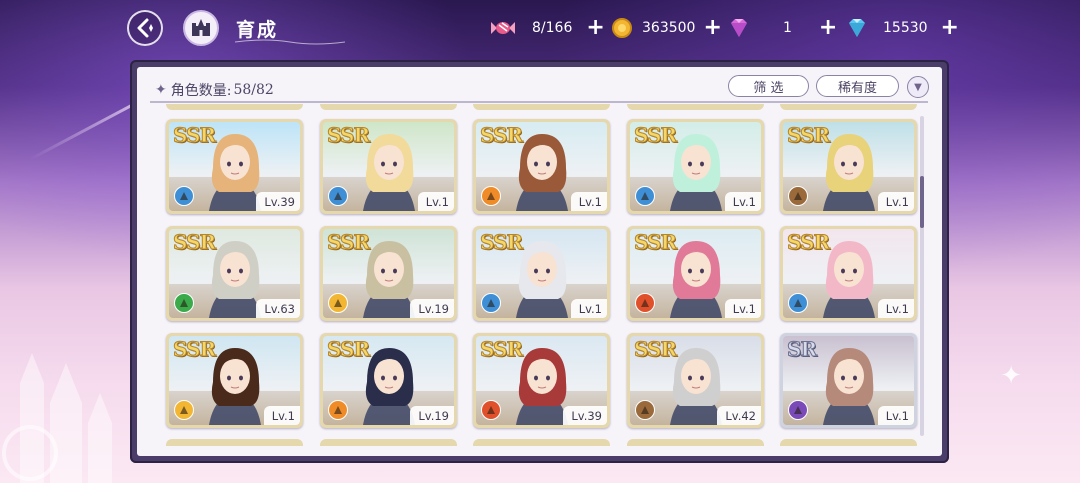 This screenshot has height=483, width=1080. What do you see at coordinates (585, 415) in the screenshot?
I see `level-label: Lv.39` at bounding box center [585, 415].